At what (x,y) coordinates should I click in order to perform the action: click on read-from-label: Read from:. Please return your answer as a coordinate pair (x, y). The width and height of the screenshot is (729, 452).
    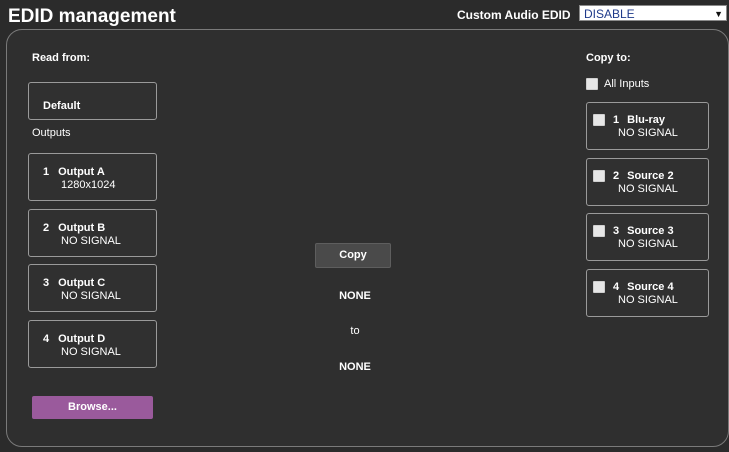
    Looking at the image, I should click on (61, 58).